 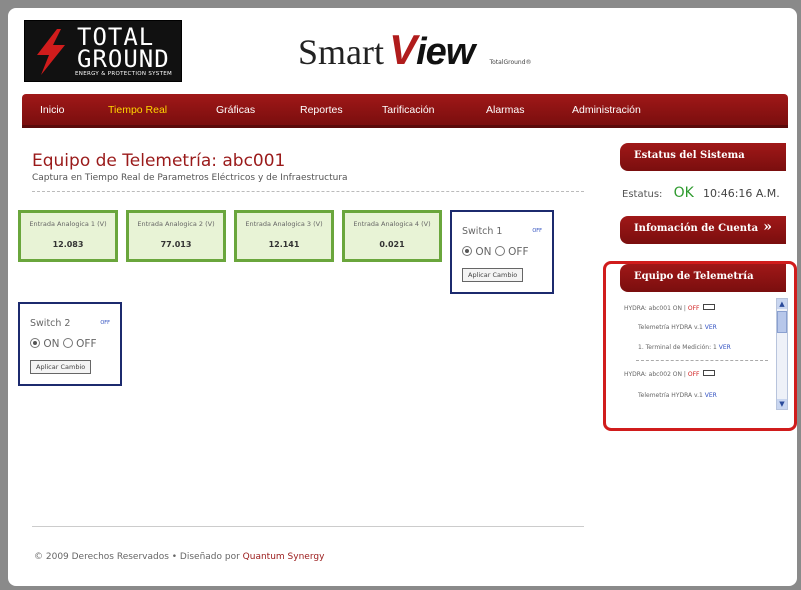 What do you see at coordinates (782, 404) in the screenshot?
I see `scroll-down-icon: ▼` at bounding box center [782, 404].